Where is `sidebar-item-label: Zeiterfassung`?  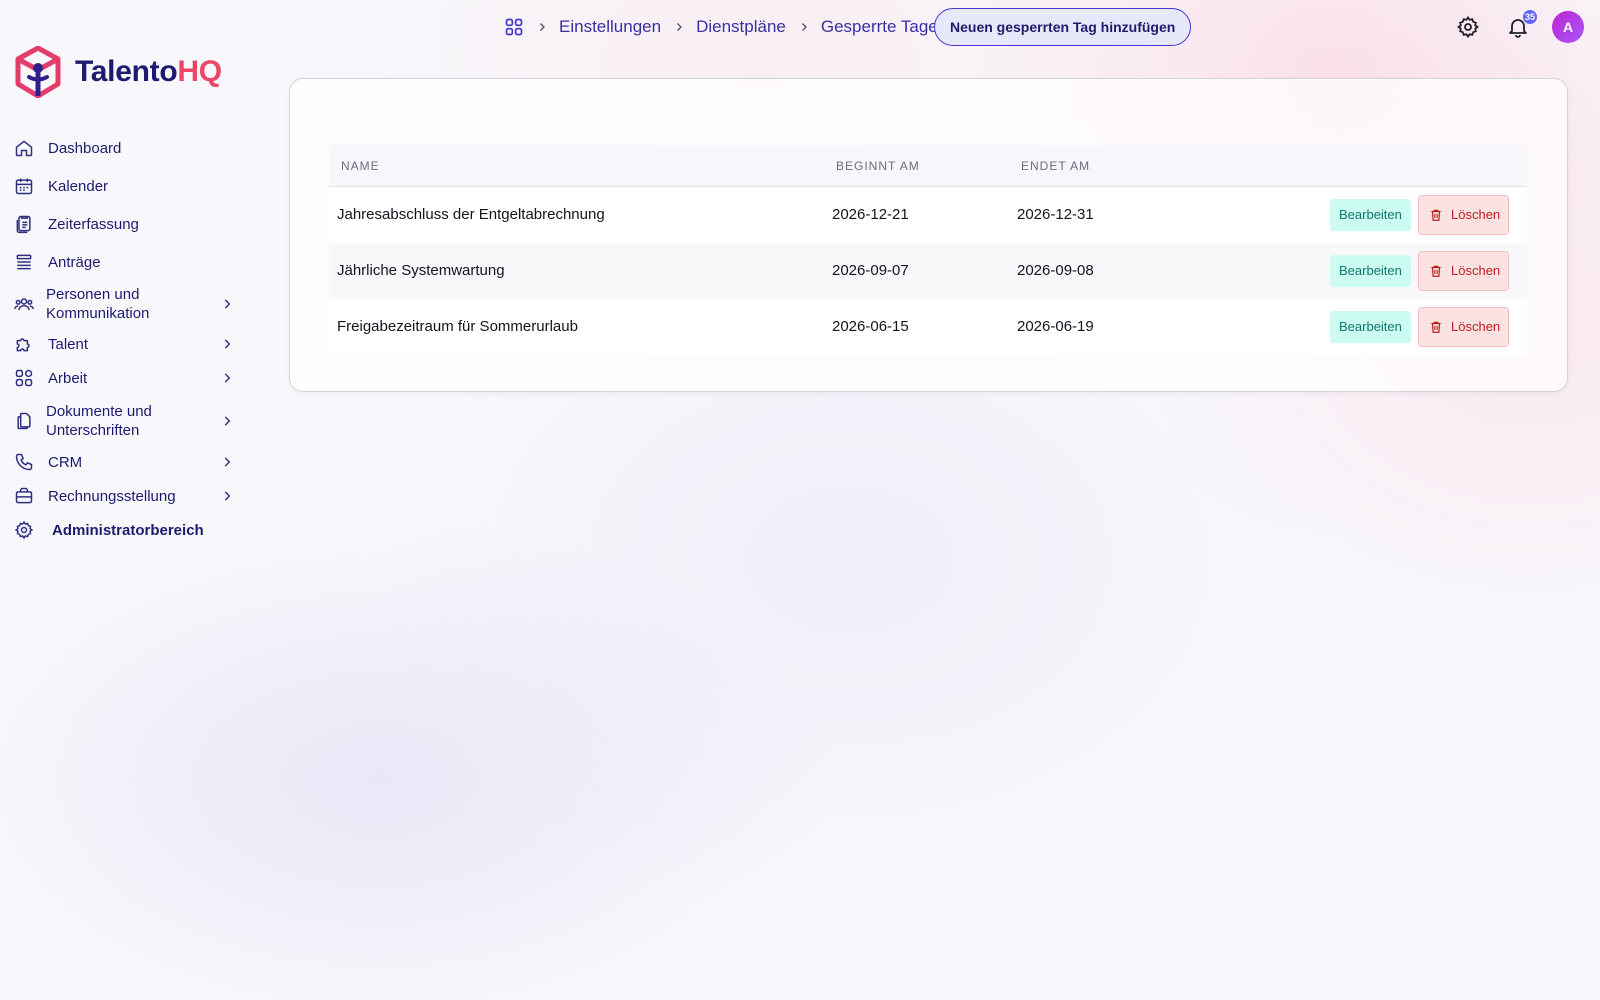
sidebar-item-label: Zeiterfassung is located at coordinates (93, 224).